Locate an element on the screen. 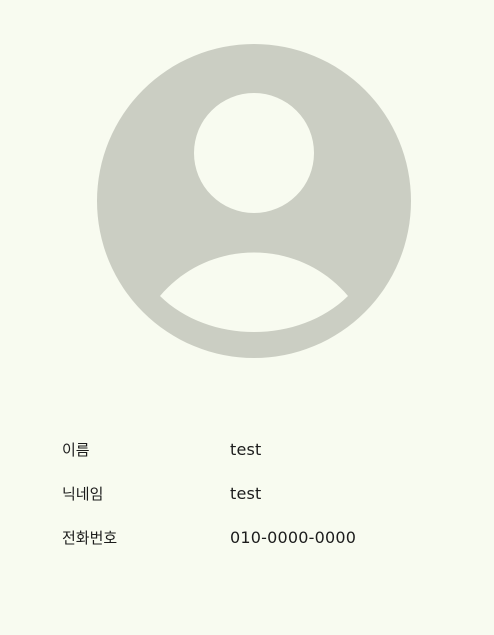  phone-label: 전화번호 is located at coordinates (90, 537).